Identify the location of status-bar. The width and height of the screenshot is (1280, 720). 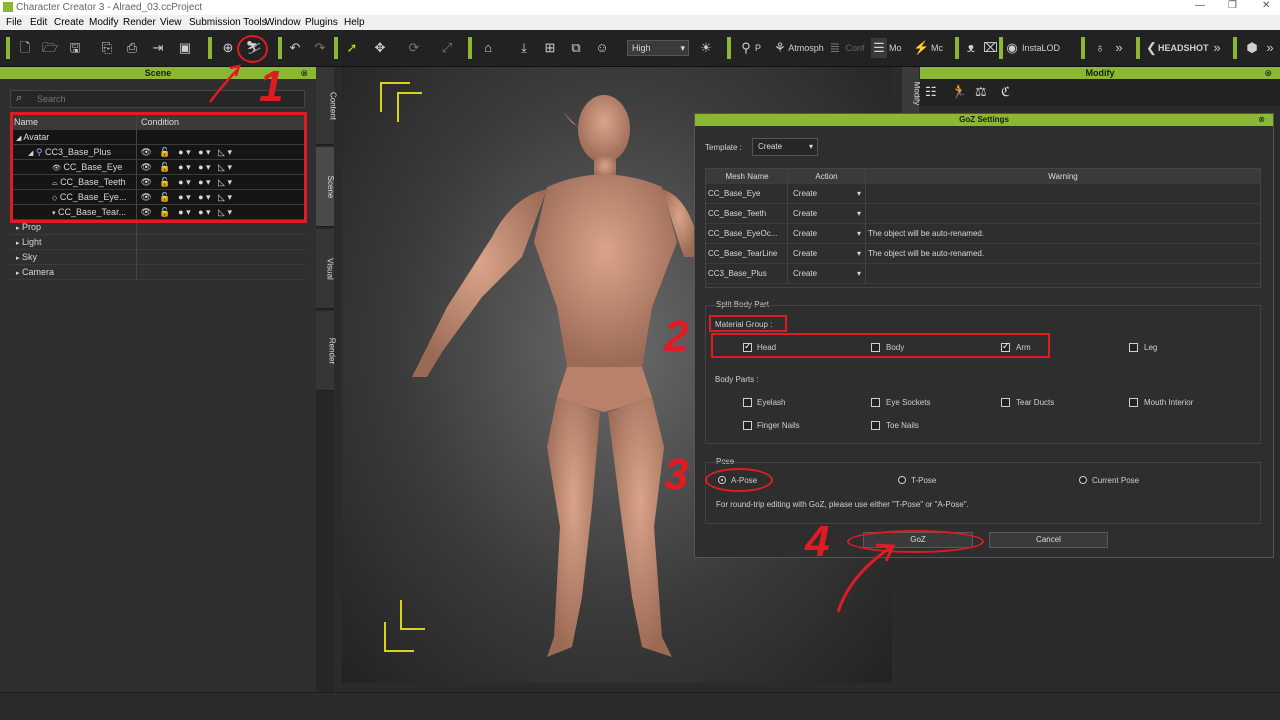
(640, 706).